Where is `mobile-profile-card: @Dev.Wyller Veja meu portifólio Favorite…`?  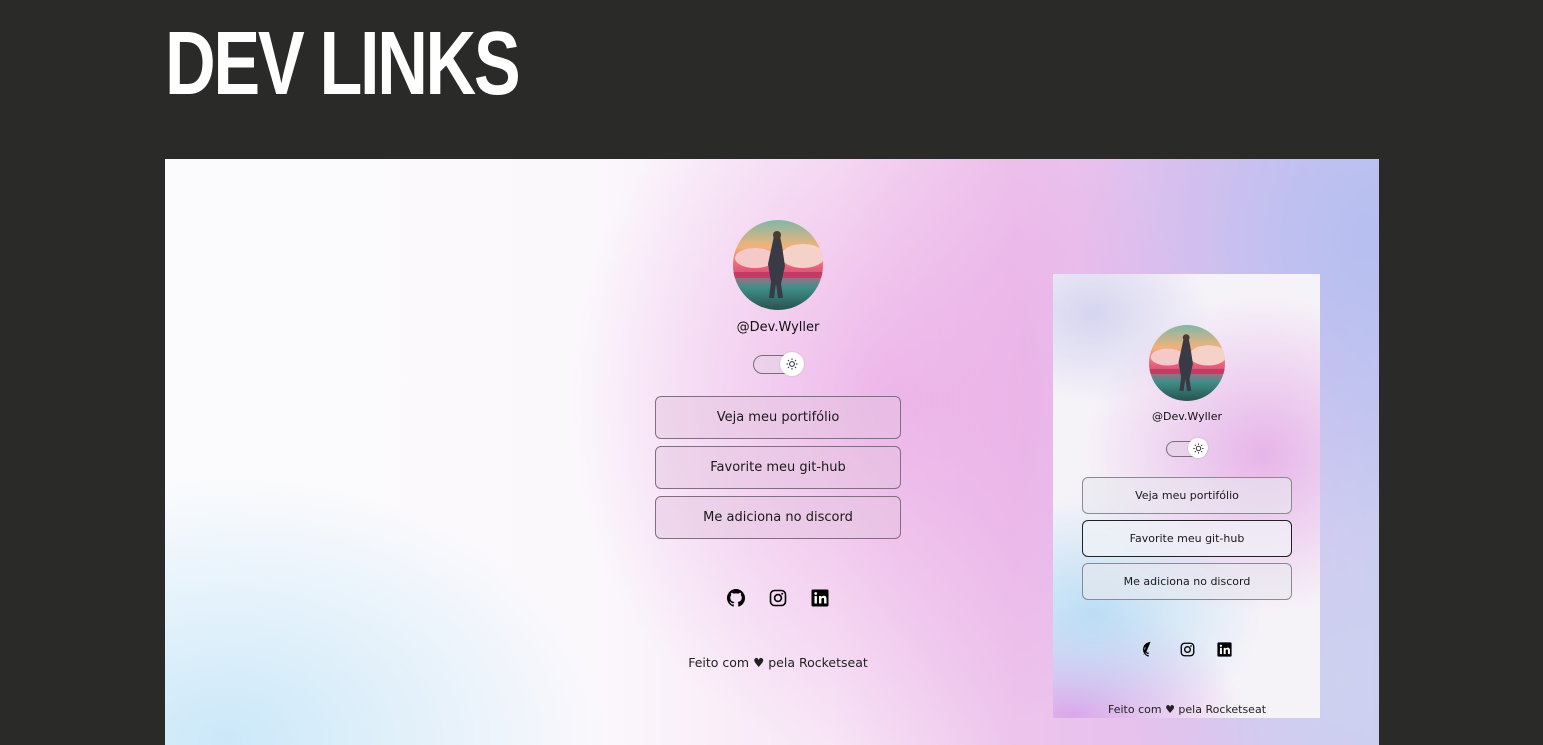 mobile-profile-card: @Dev.Wyller Veja meu portifólio Favorite… is located at coordinates (1187, 520).